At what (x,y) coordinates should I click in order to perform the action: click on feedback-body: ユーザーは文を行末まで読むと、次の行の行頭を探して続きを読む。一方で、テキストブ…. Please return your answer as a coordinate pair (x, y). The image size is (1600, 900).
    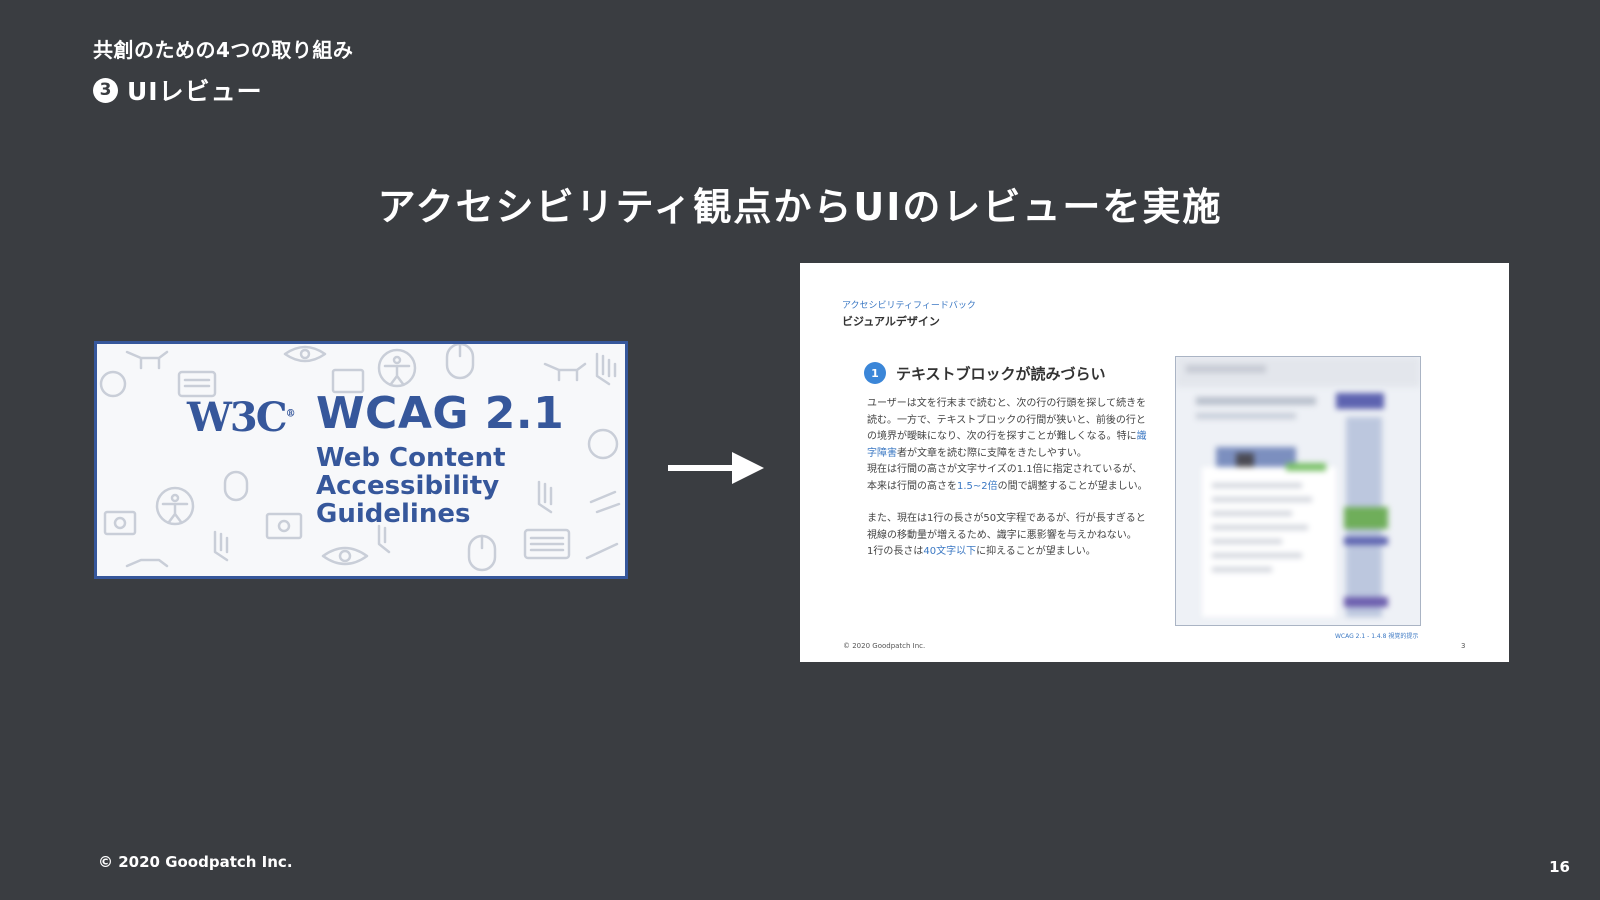
    Looking at the image, I should click on (1009, 478).